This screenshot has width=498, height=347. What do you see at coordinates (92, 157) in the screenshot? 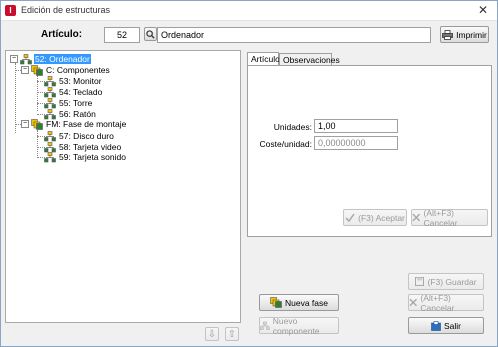
I see `tree-node-label: 59: Tarjeta sonido` at bounding box center [92, 157].